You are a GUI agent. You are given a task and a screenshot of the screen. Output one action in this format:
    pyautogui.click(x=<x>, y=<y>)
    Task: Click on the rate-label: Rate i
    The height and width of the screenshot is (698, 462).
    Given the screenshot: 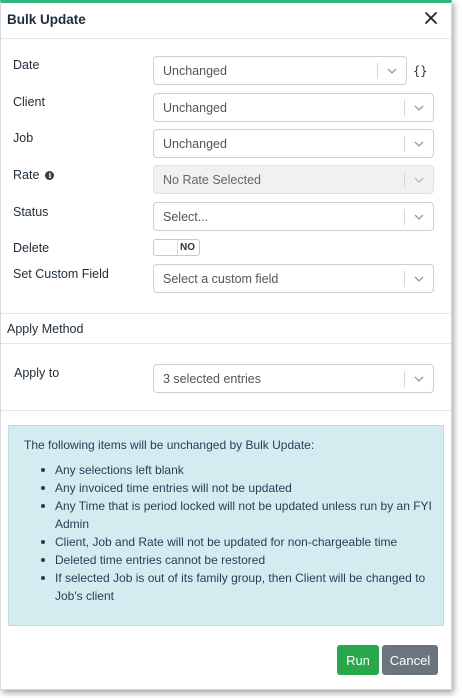 What is the action you would take?
    pyautogui.click(x=34, y=175)
    